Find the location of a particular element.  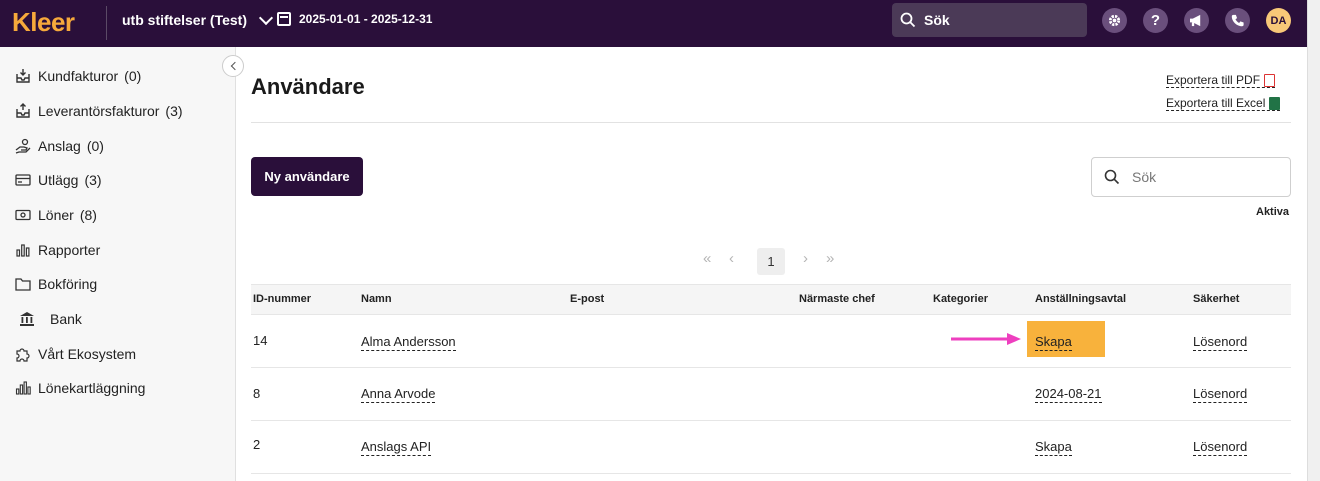

period-selector: 2025-01-01 - 2025-12-31 is located at coordinates (354, 19).